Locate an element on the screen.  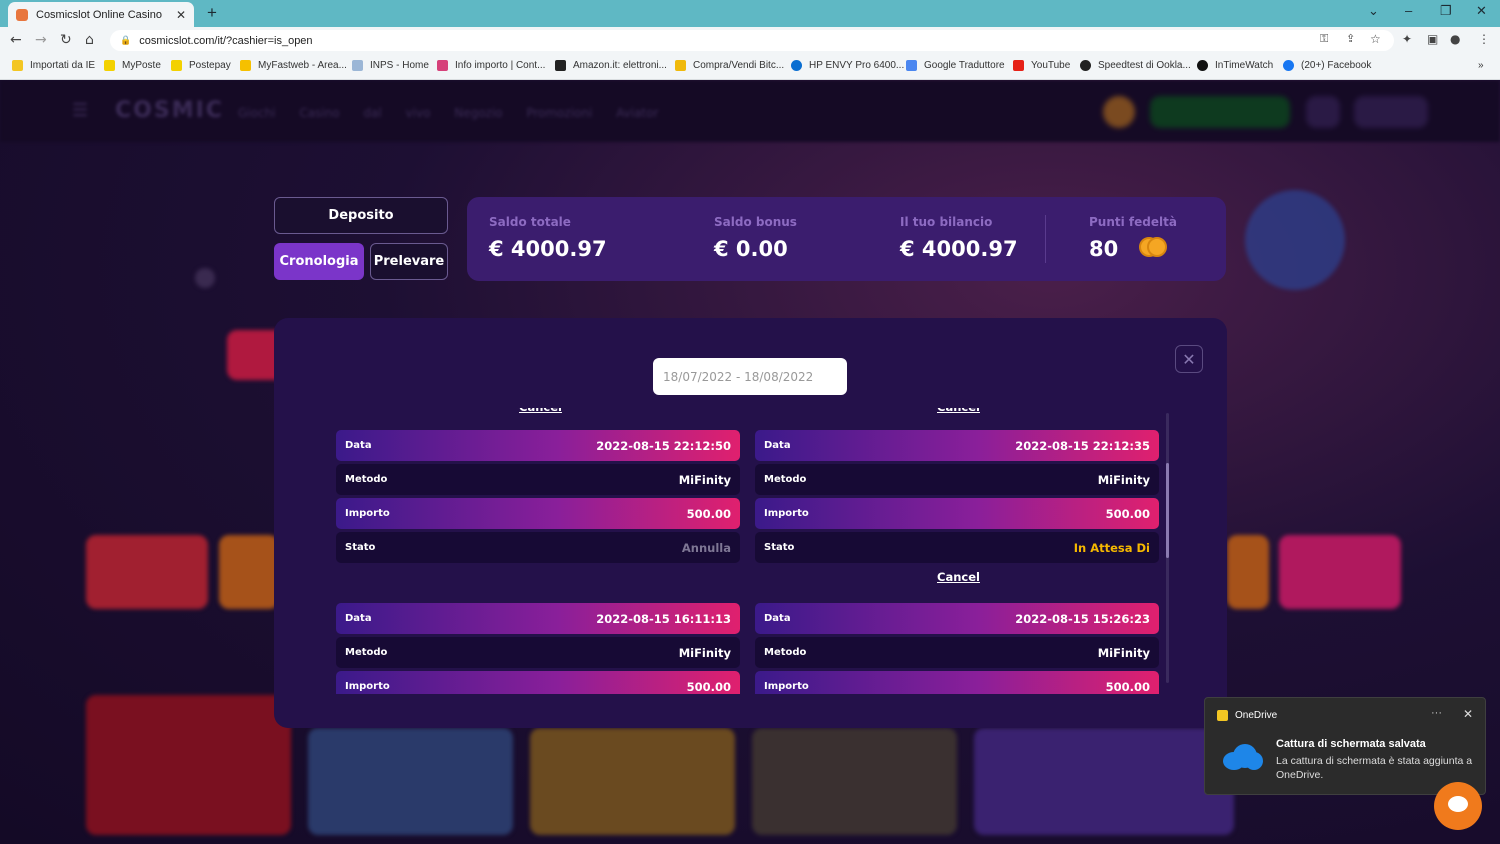
inps-icon is located at coordinates (357, 65).